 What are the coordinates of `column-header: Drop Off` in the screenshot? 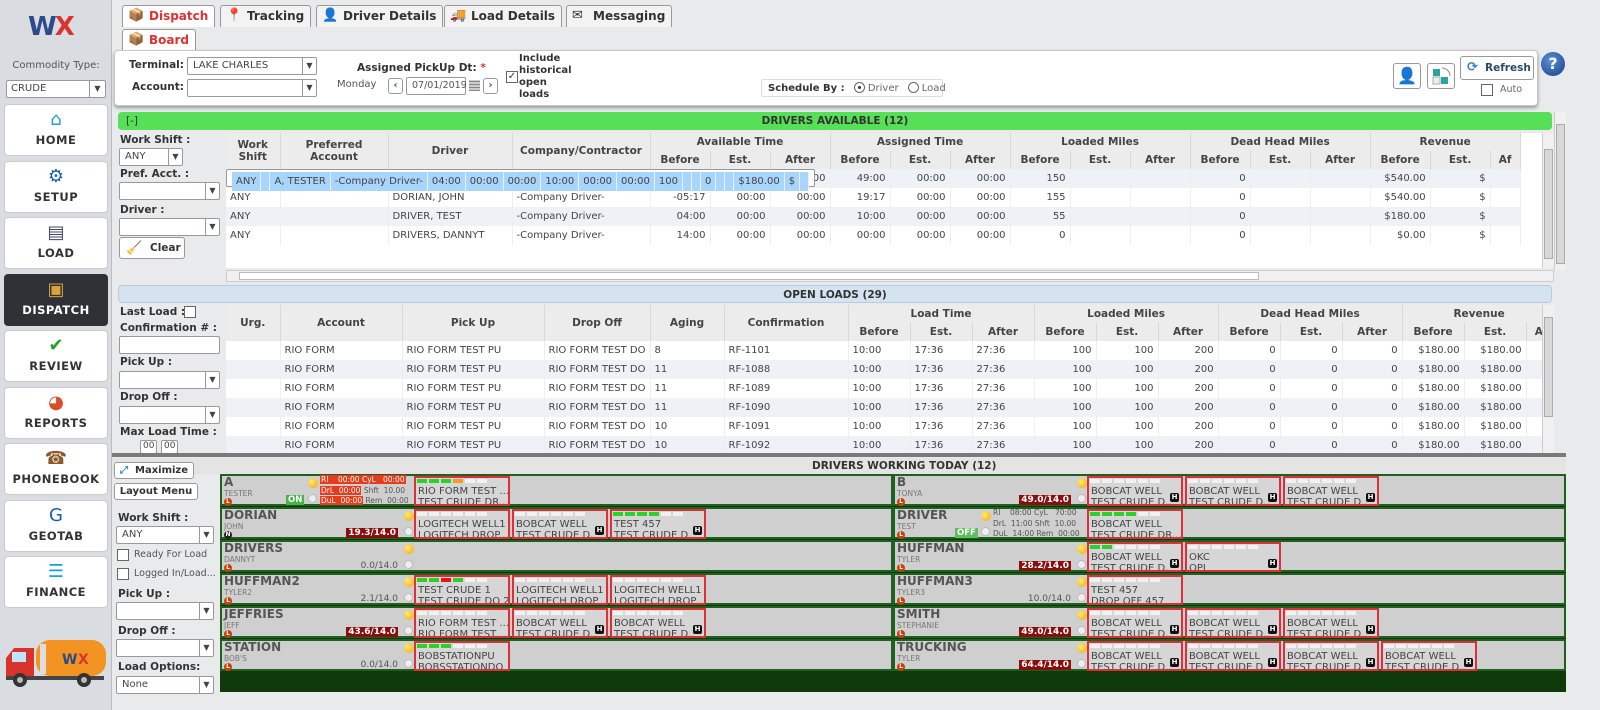 It's located at (597, 323).